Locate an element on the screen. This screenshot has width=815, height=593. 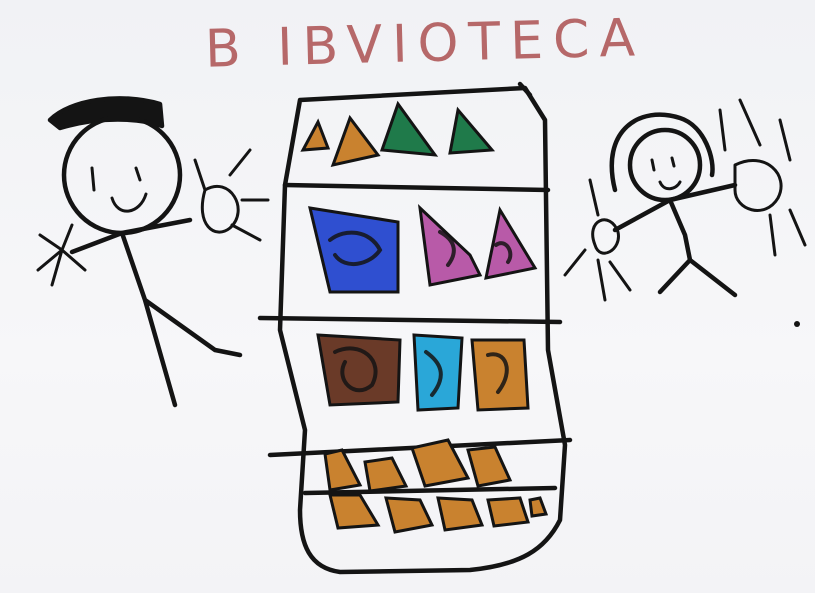
left-person-body is located at coordinates (156, 312).